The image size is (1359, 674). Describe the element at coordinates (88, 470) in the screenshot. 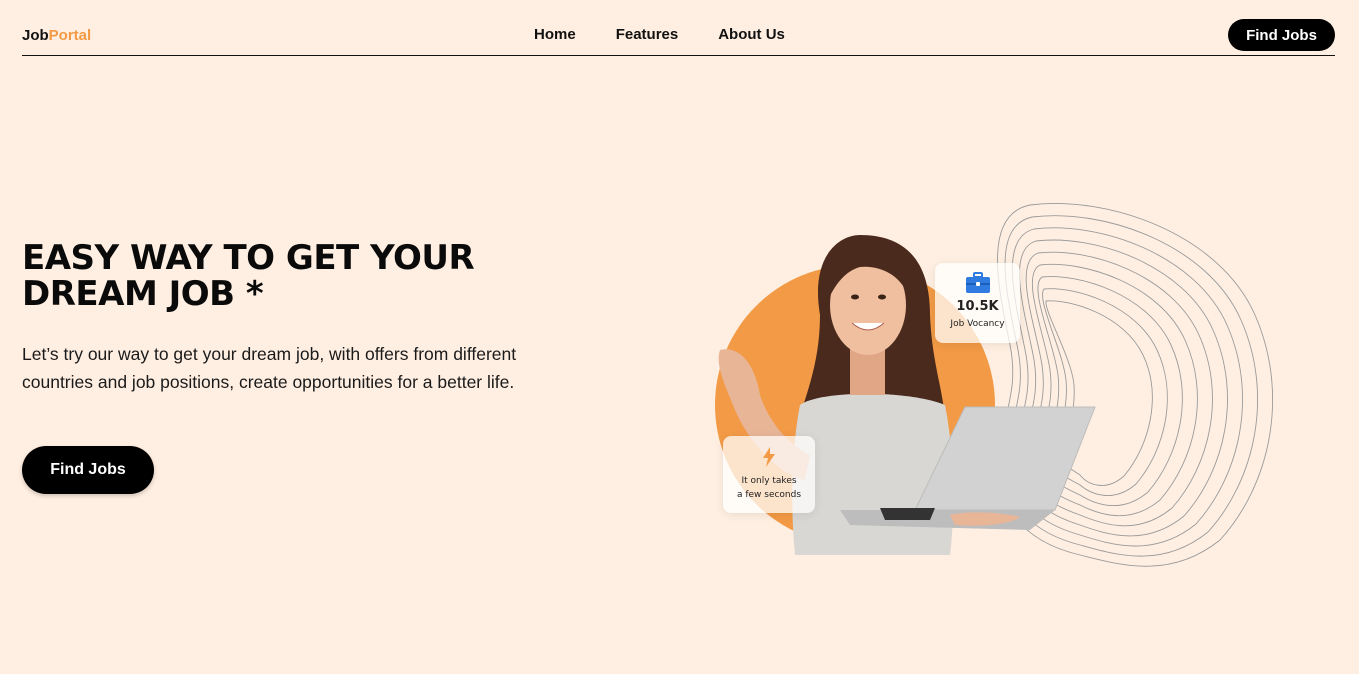

I see `hero-find-jobs-button: Find Jobs` at that location.